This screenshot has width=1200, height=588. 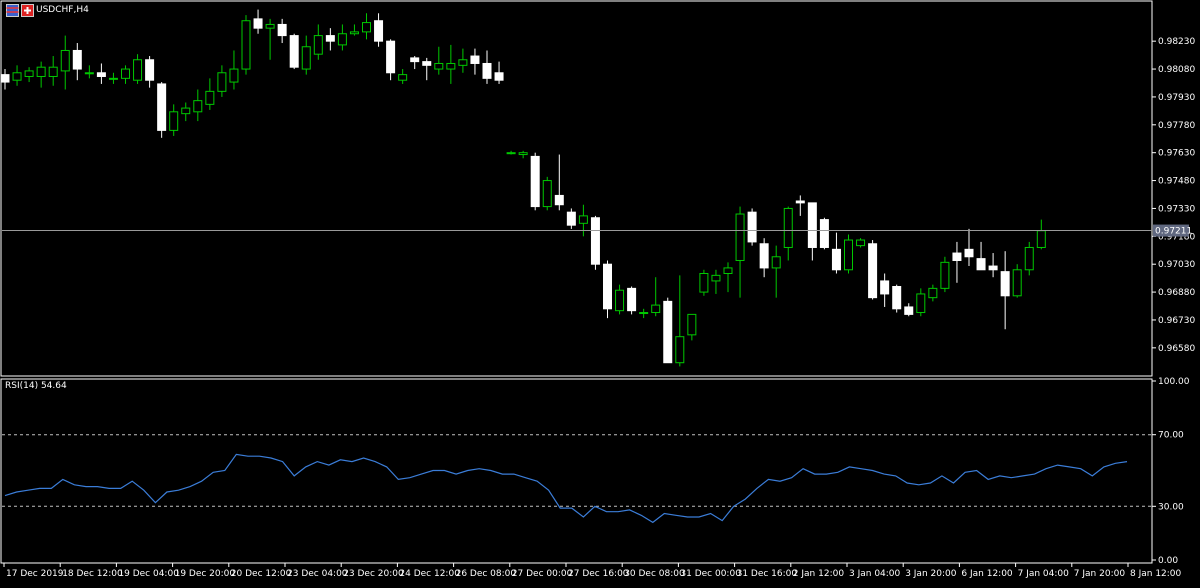 I want to click on rsi-tick-label: 0.00, so click(x=1168, y=561).